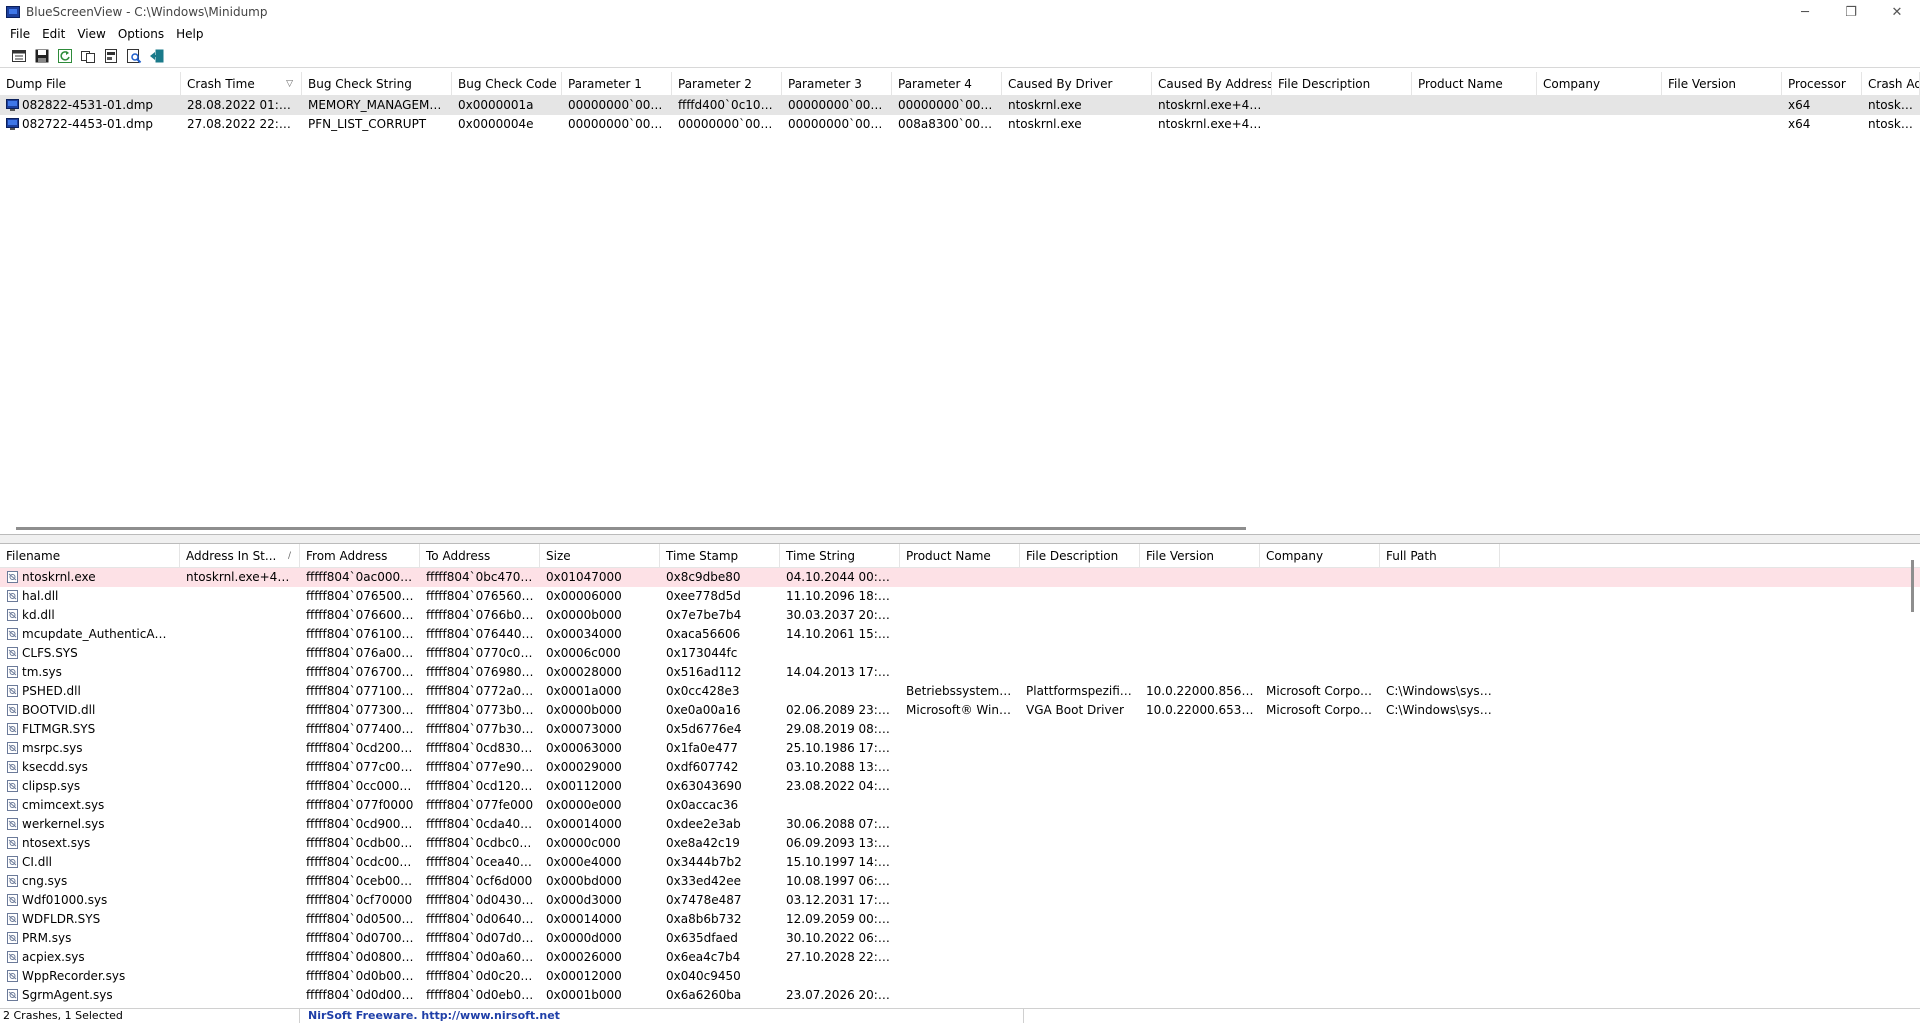  I want to click on lower-column-header: Time Stamp, so click(720, 555).